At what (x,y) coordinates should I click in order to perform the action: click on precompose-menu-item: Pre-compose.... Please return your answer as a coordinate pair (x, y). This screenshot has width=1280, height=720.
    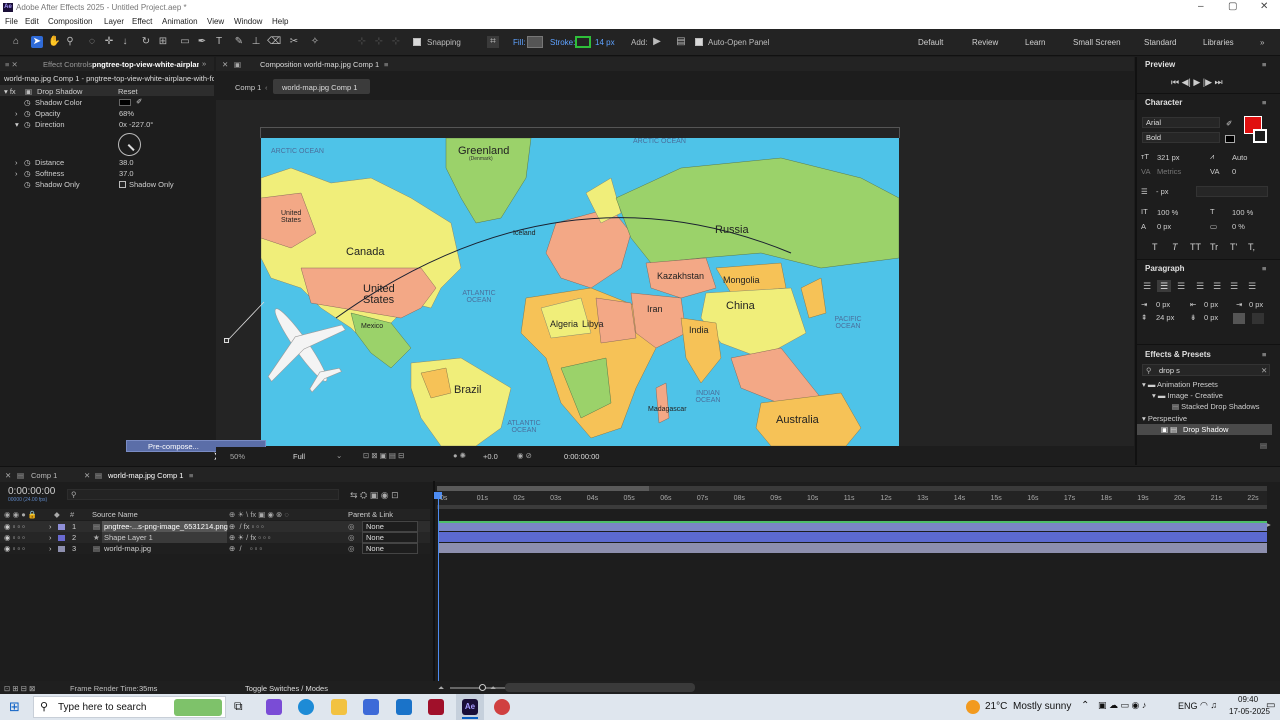
    Looking at the image, I should click on (173, 446).